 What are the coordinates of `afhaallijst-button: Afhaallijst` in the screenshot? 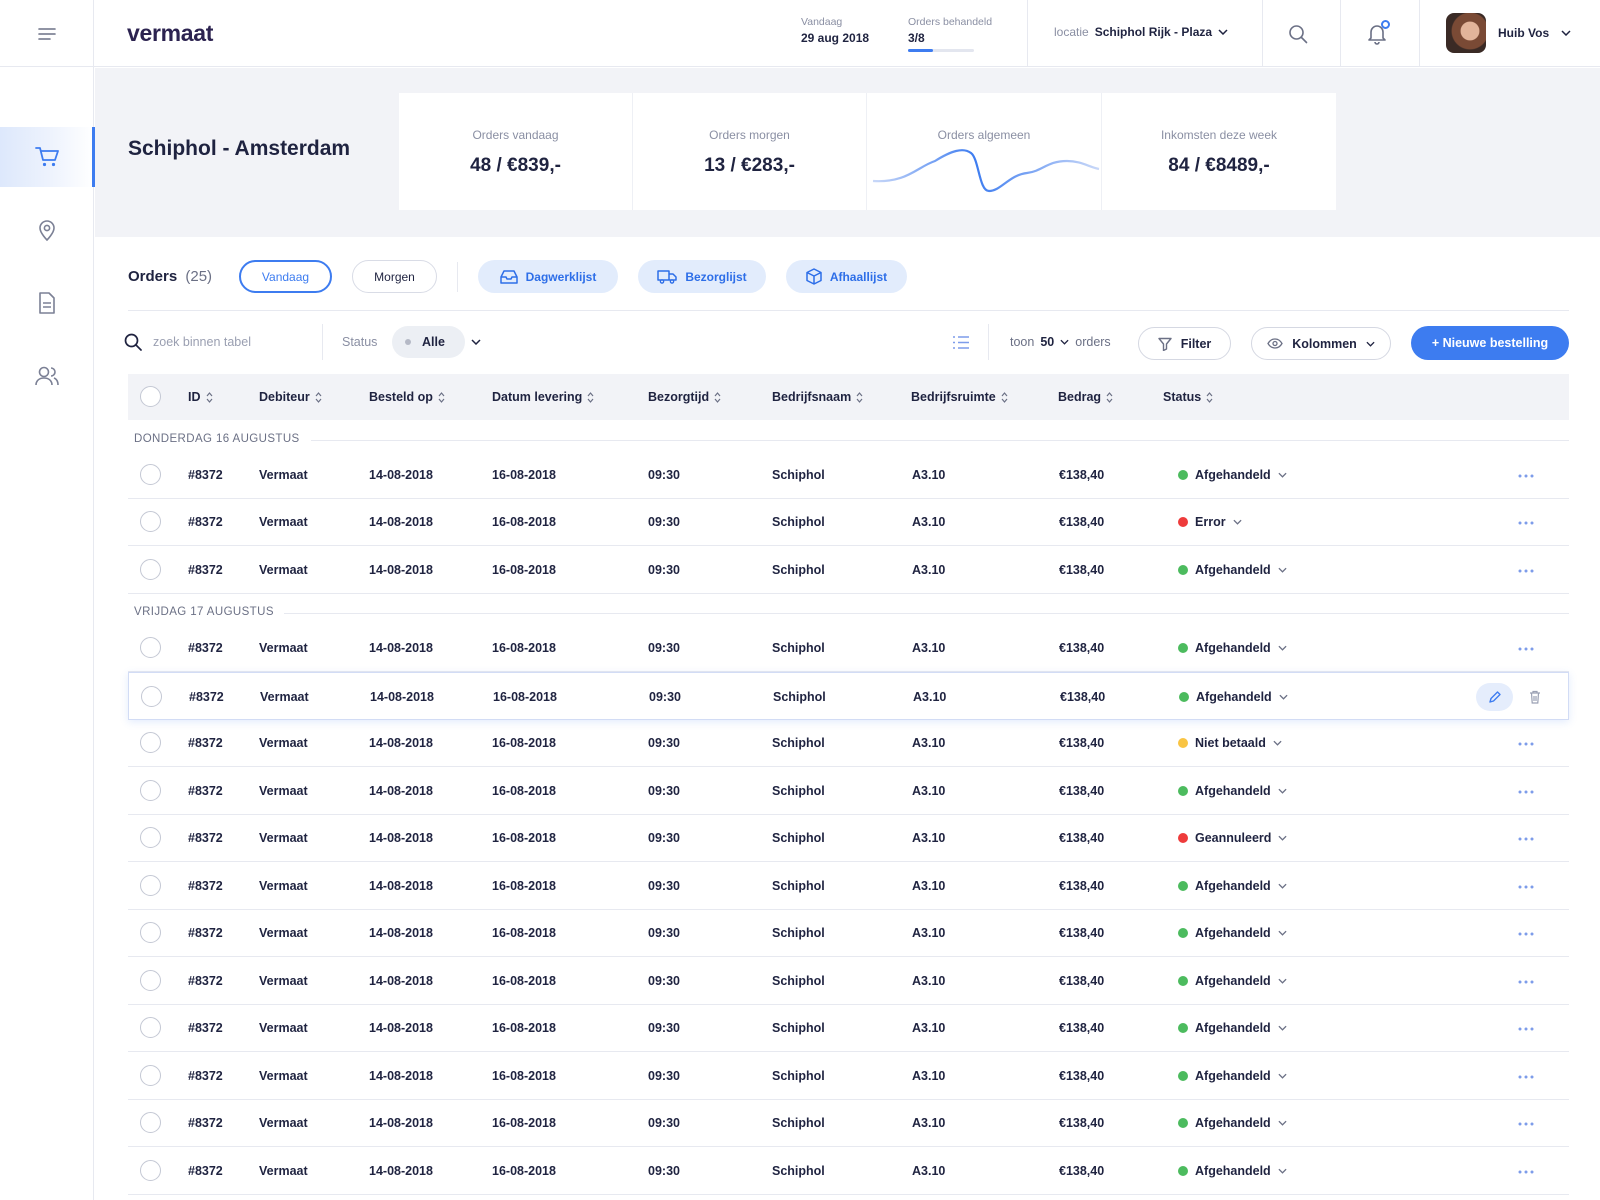 It's located at (846, 276).